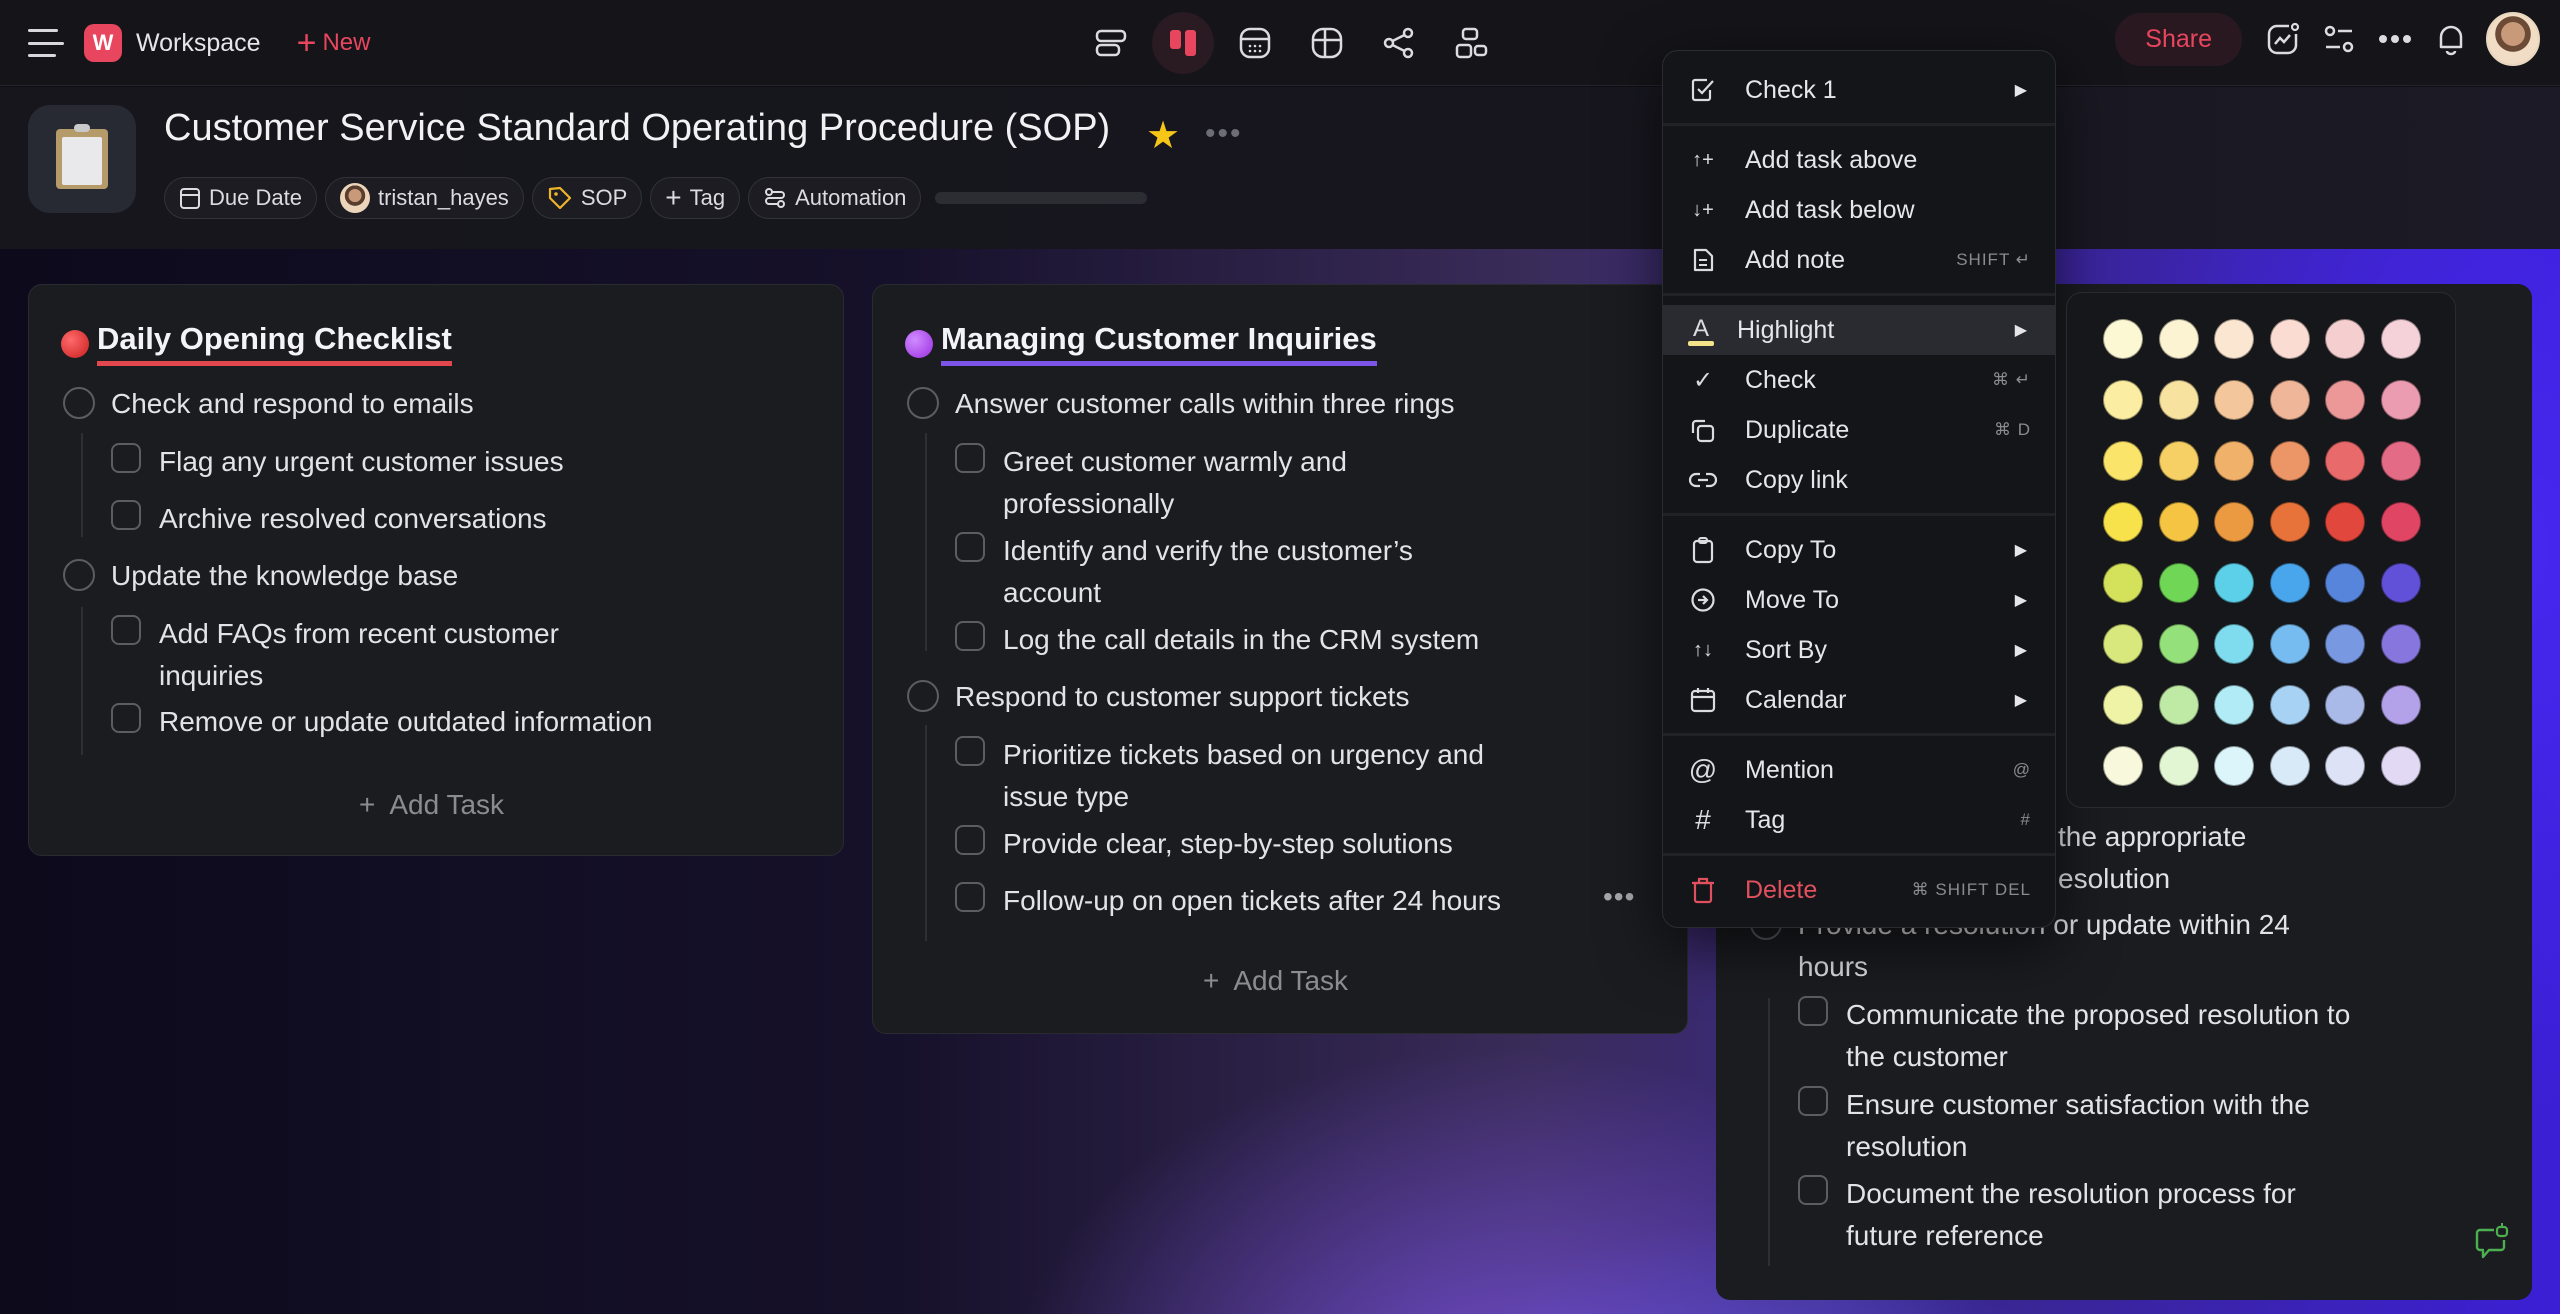 The image size is (2560, 1314). I want to click on ai-chat-icon, so click(2492, 1242).